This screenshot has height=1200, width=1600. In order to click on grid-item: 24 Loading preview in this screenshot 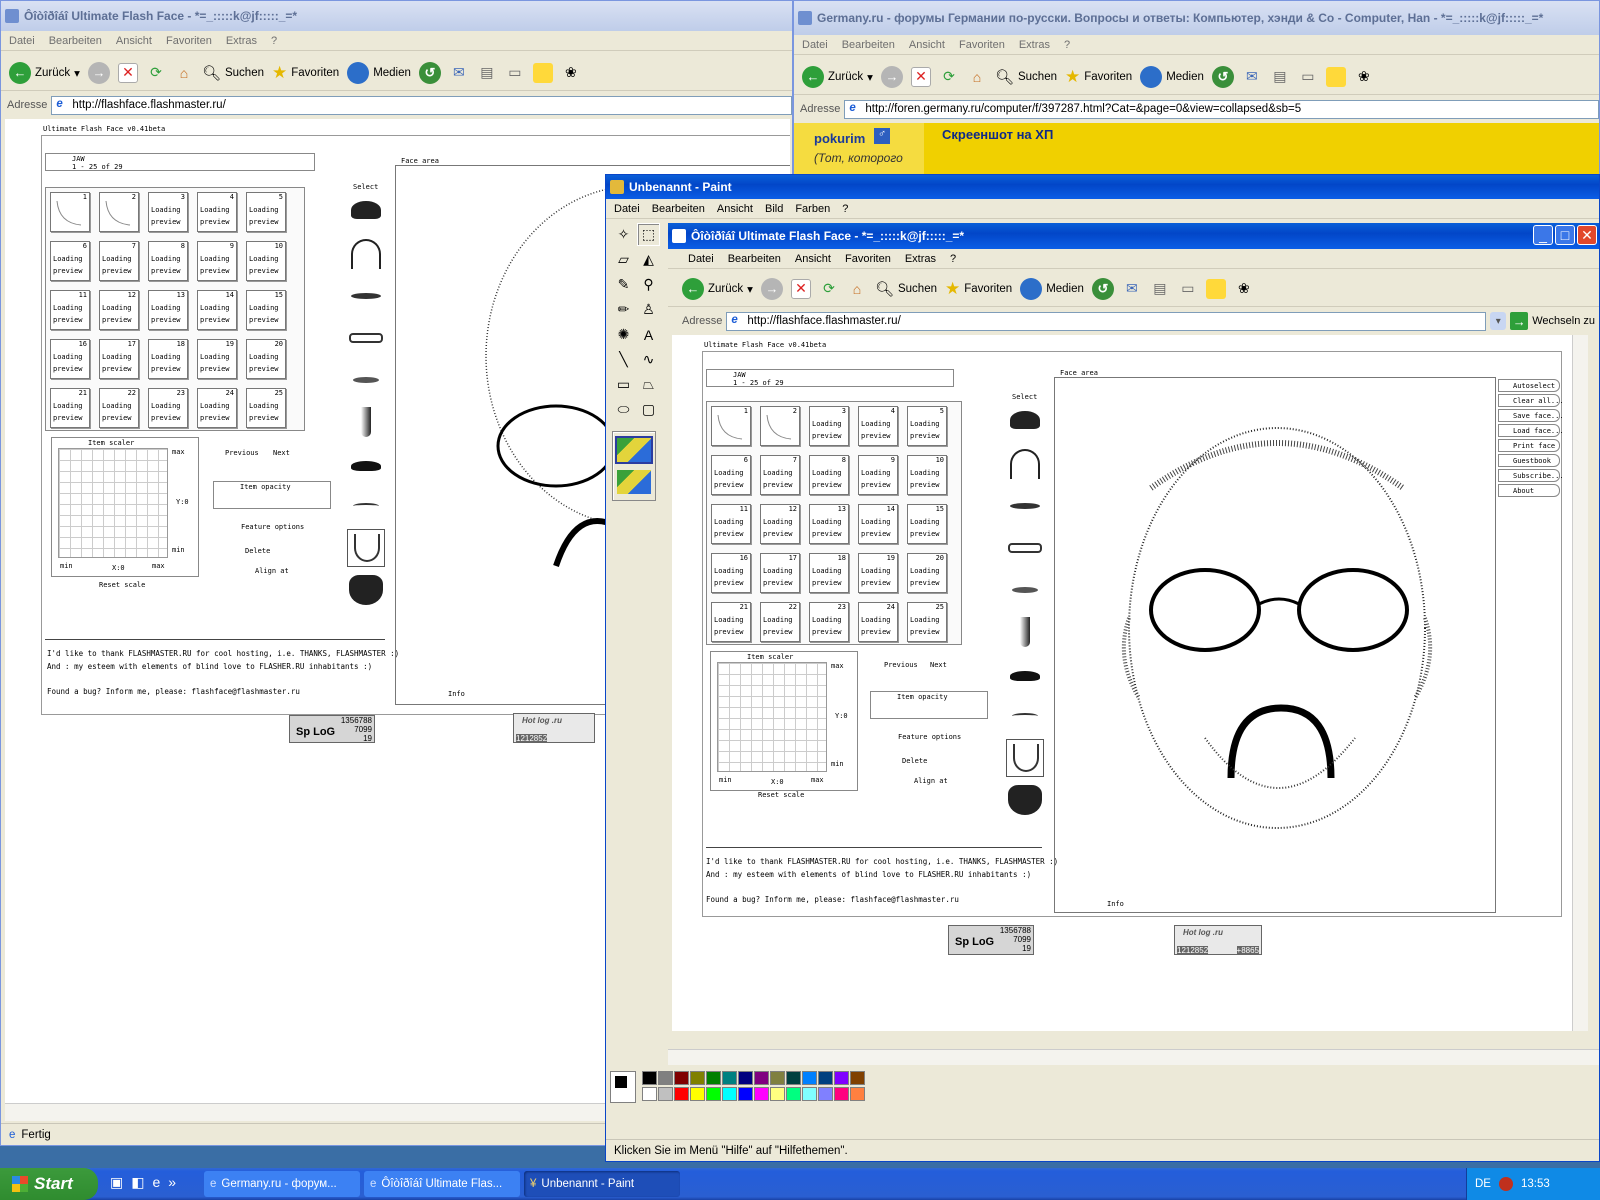, I will do `click(878, 622)`.